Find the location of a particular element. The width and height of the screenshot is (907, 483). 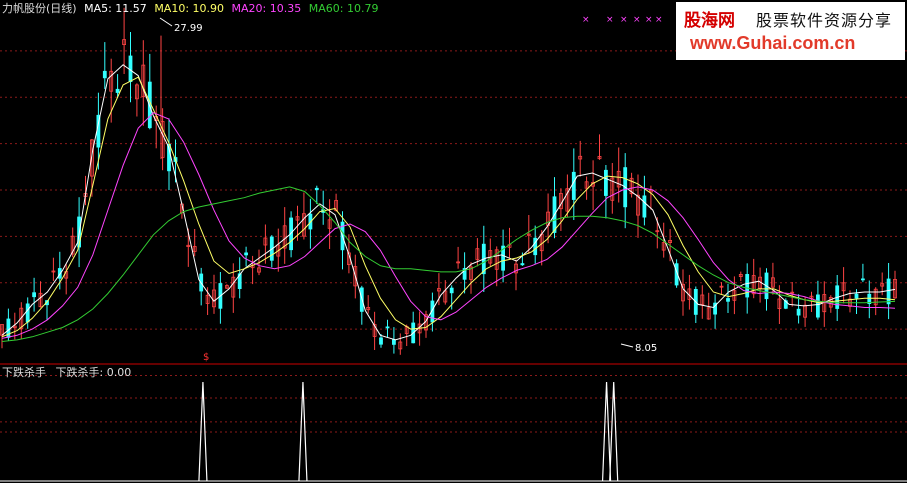

ma60-label: MA60: 10.79 is located at coordinates (343, 8).